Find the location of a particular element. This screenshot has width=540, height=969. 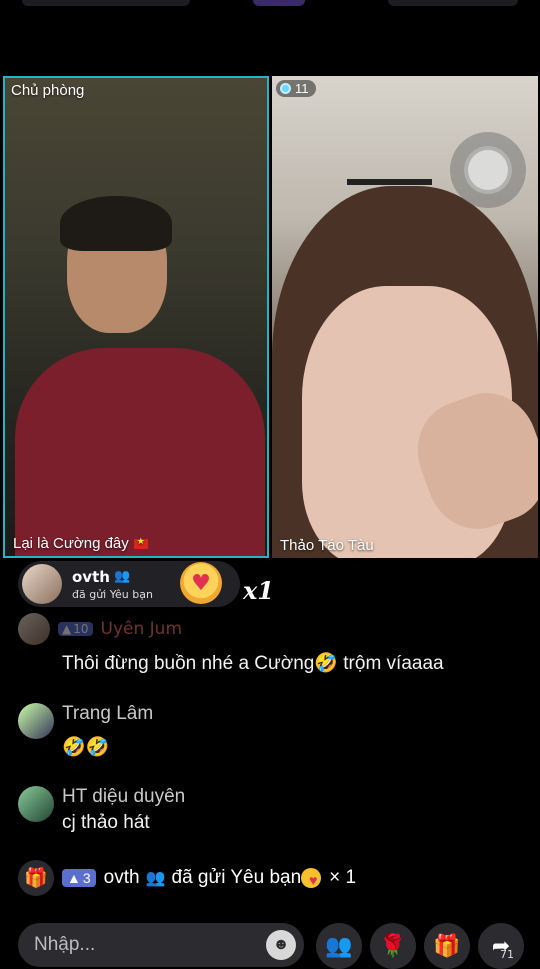

gift-action-text: đã gửi Yêu bạn is located at coordinates (236, 877).